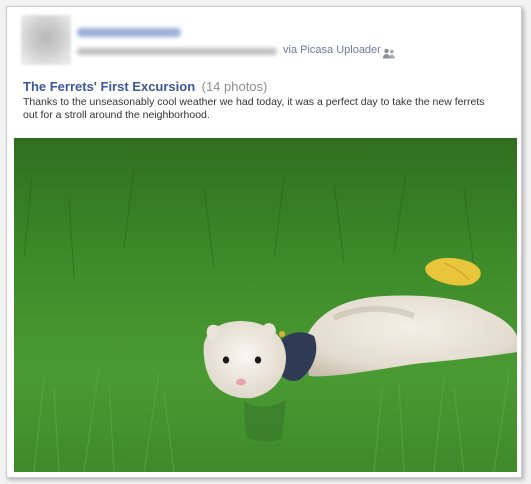 The image size is (531, 484). Describe the element at coordinates (177, 51) in the screenshot. I see `timestamp-redacted` at that location.